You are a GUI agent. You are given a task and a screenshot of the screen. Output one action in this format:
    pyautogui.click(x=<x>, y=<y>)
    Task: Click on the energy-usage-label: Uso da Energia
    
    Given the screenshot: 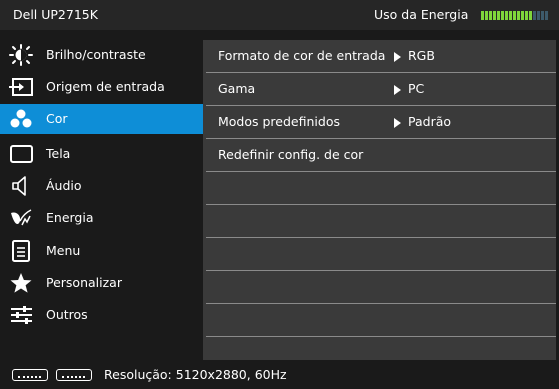 What is the action you would take?
    pyautogui.click(x=421, y=14)
    